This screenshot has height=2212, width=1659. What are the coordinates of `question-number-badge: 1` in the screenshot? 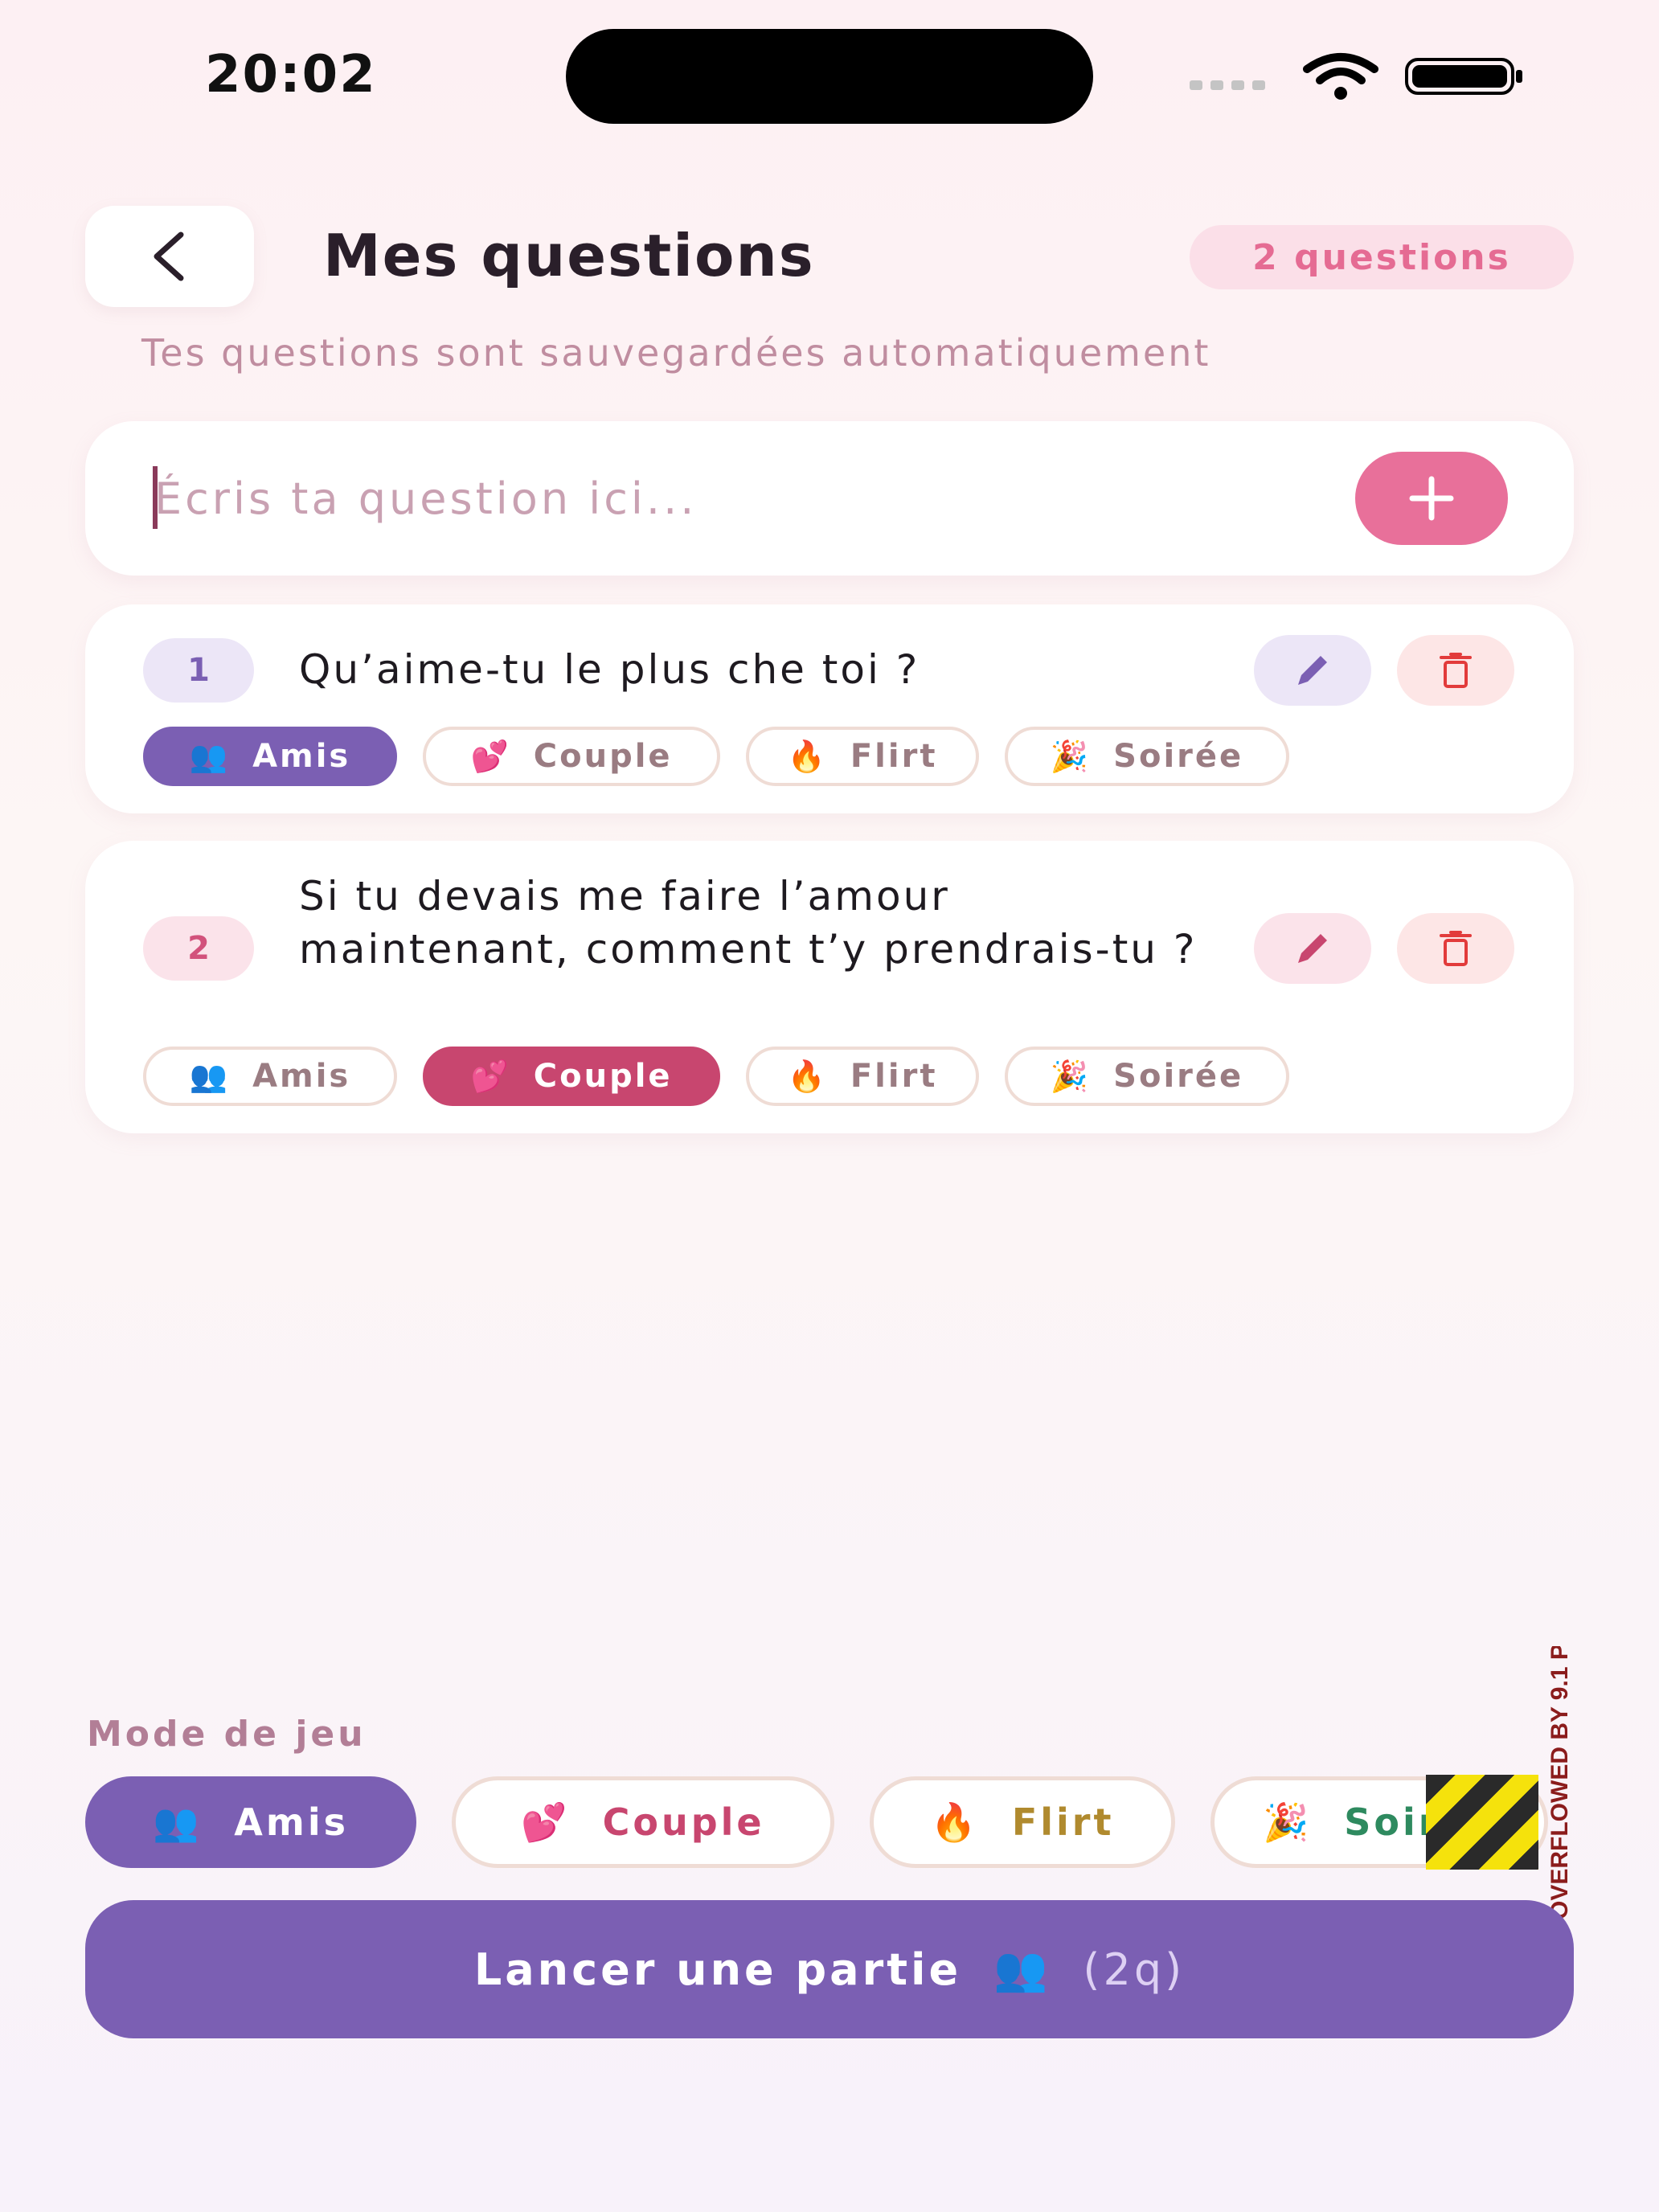 It's located at (198, 670).